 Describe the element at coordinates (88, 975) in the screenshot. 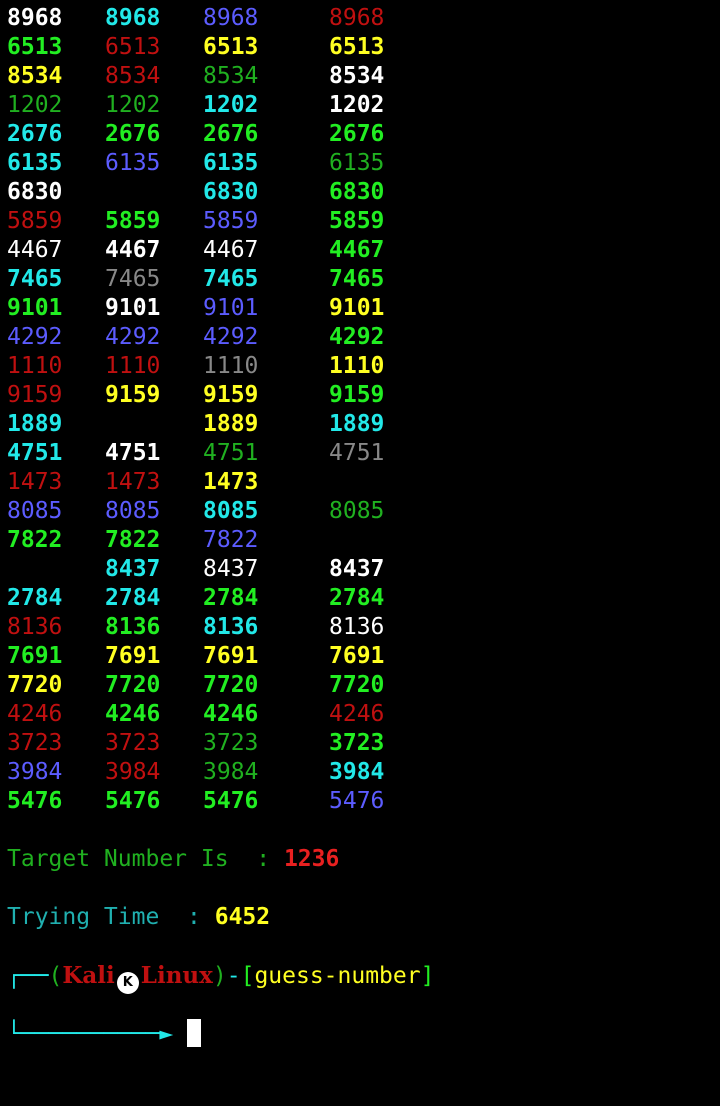

I see `host-kali: Kali` at that location.